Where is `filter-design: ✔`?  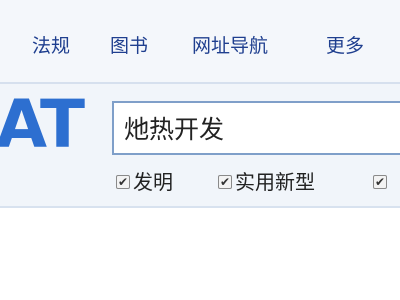 filter-design: ✔ is located at coordinates (381, 182).